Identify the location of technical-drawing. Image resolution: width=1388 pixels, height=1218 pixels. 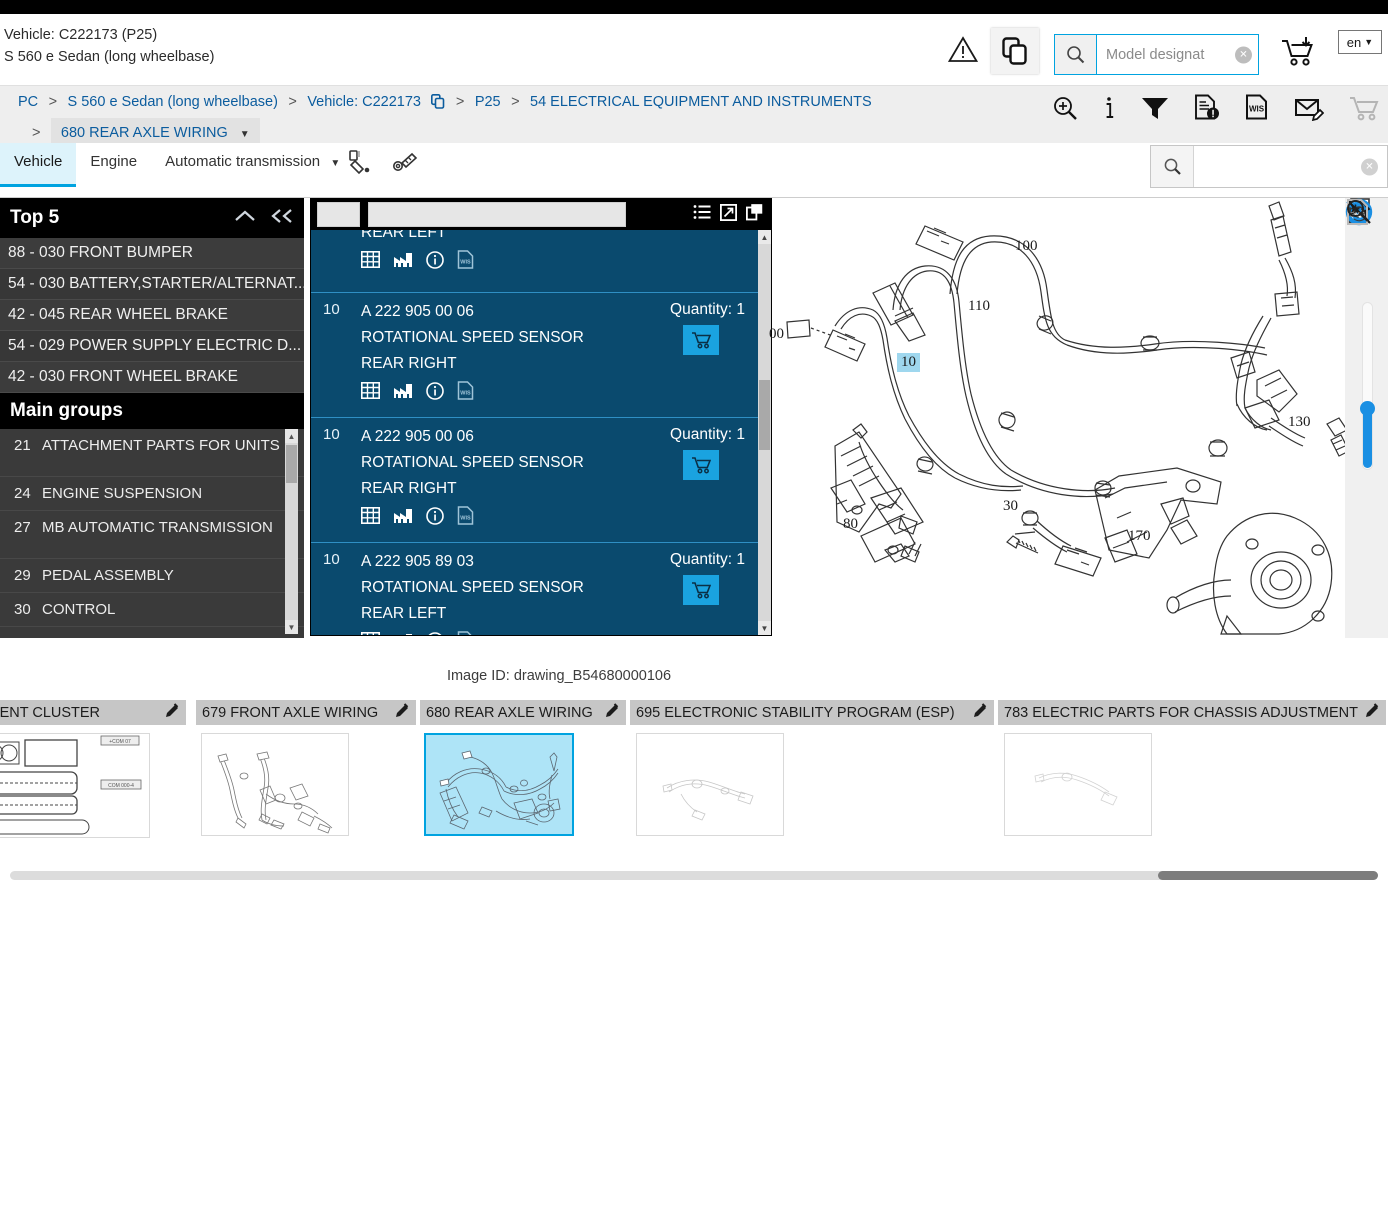
(1060, 418).